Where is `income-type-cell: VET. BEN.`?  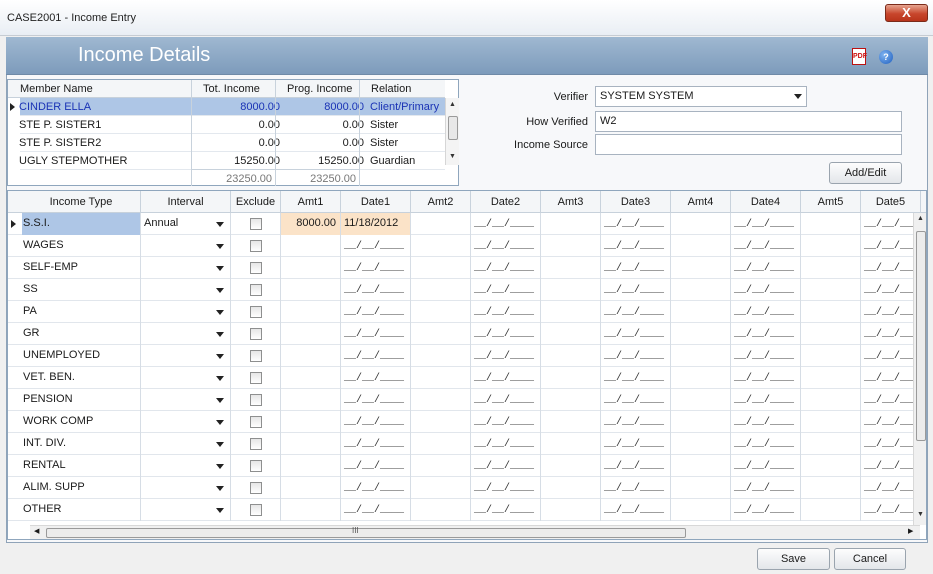
income-type-cell: VET. BEN. is located at coordinates (81, 378).